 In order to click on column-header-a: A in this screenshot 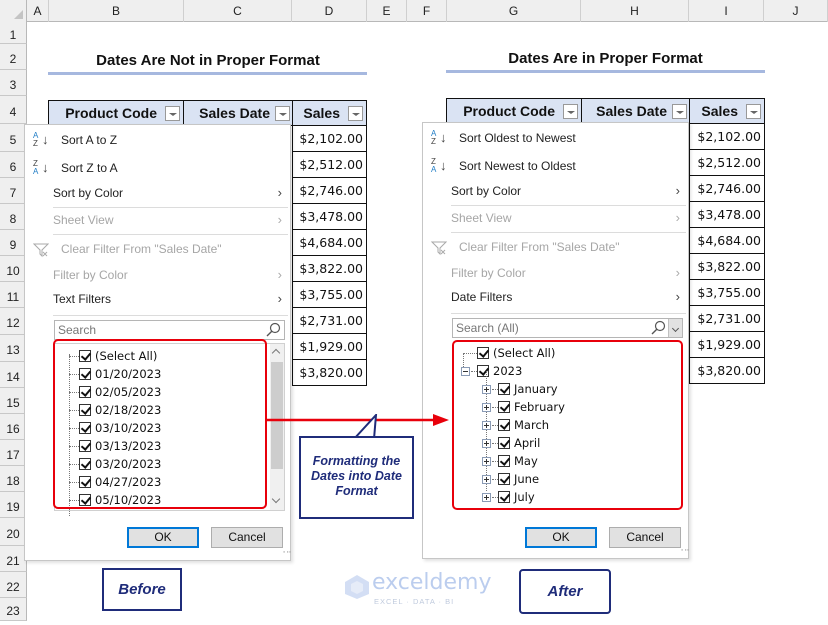, I will do `click(38, 11)`.